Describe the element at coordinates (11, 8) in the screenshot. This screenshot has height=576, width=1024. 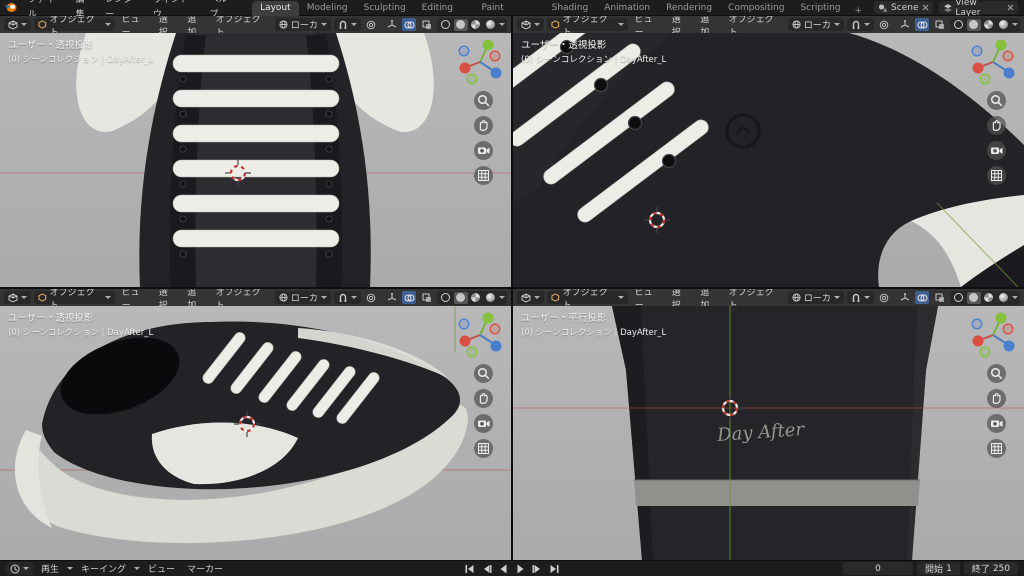
I see `blender-logo-icon` at that location.